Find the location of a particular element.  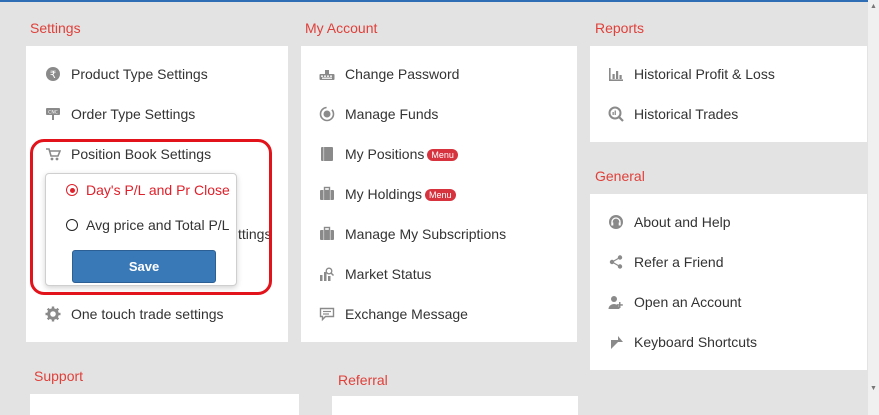

arrow-icon is located at coordinates (616, 342).